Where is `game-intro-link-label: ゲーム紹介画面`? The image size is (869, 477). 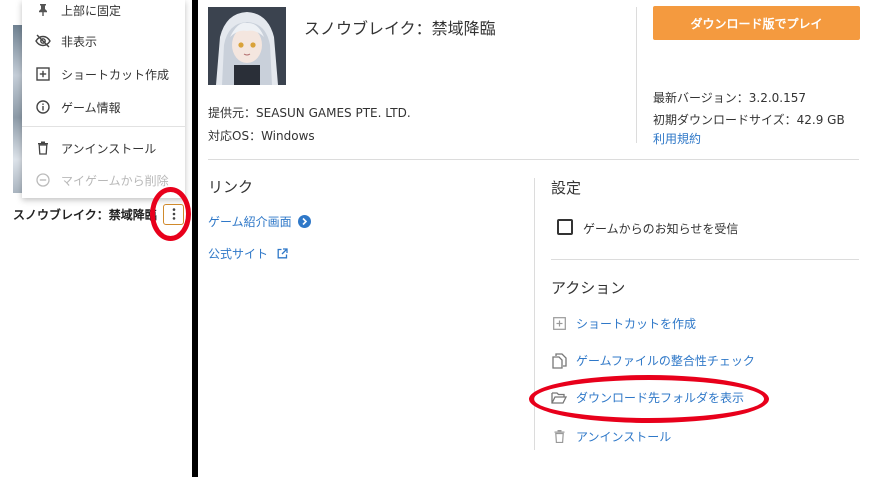 game-intro-link-label: ゲーム紹介画面 is located at coordinates (250, 222).